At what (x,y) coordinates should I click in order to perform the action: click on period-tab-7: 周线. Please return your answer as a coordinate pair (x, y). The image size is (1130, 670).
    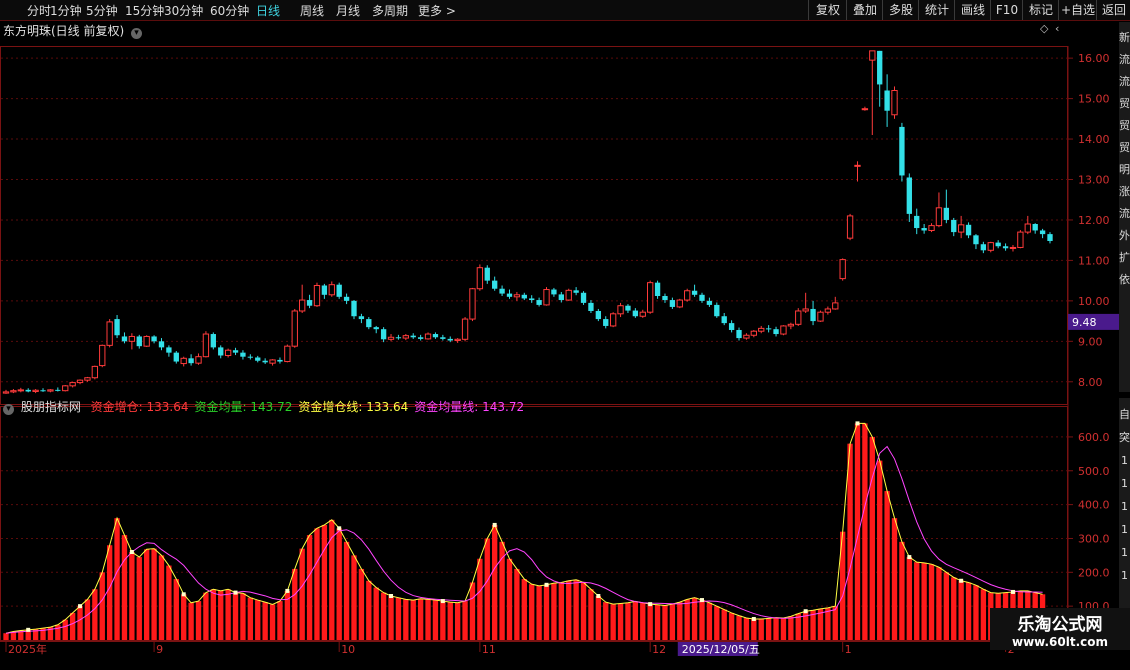
    Looking at the image, I should click on (312, 10).